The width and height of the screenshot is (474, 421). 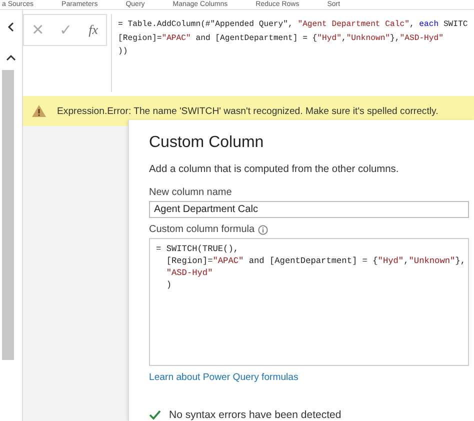 I want to click on scrollbar, so click(x=8, y=215).